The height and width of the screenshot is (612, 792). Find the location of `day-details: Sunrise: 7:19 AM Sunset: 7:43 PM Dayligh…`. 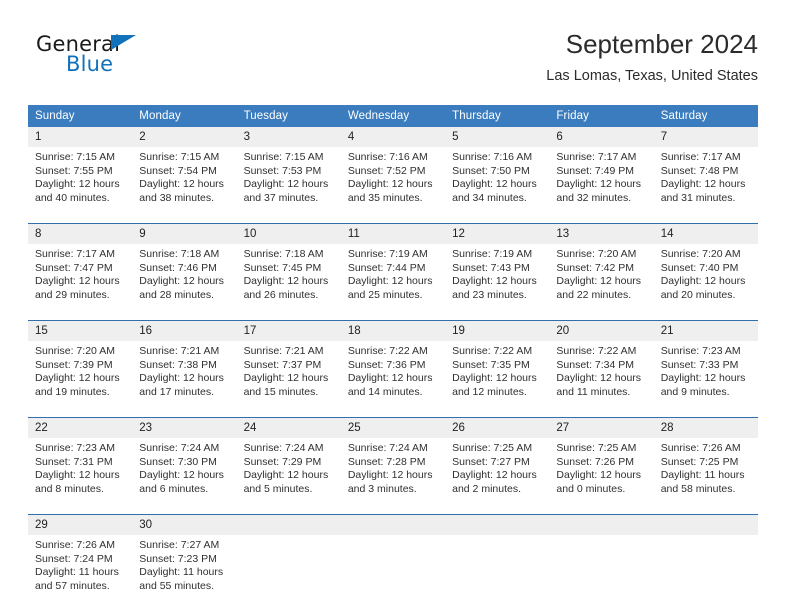

day-details: Sunrise: 7:19 AM Sunset: 7:43 PM Dayligh… is located at coordinates (497, 282).